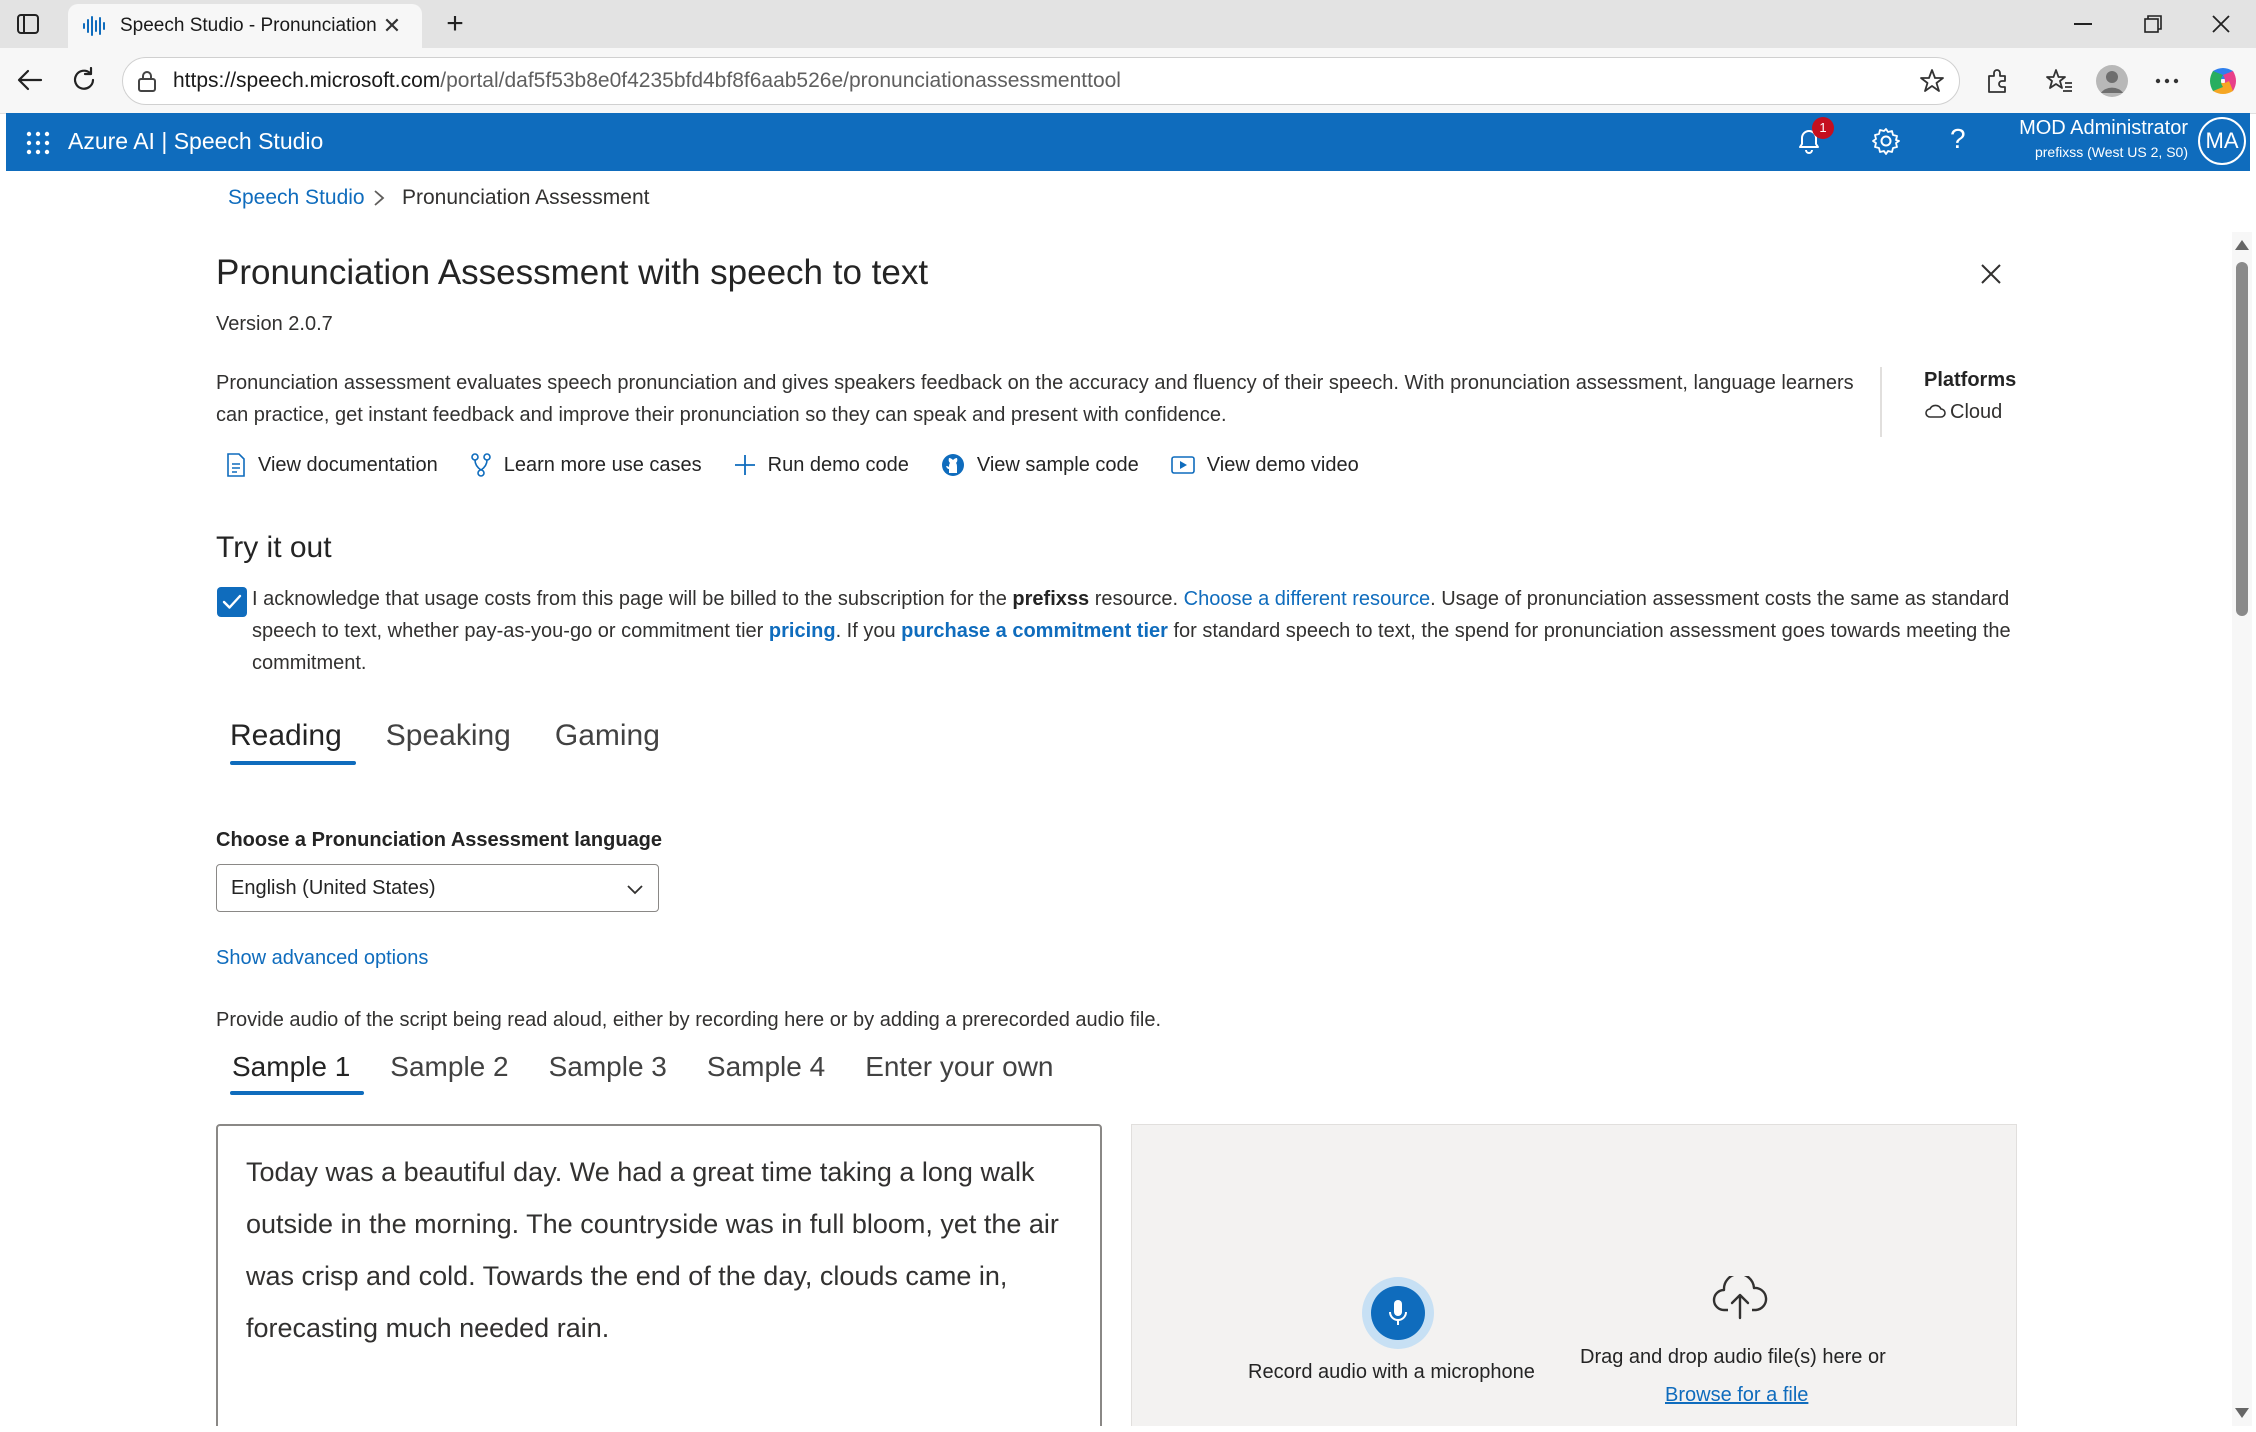  What do you see at coordinates (1935, 411) in the screenshot?
I see `cloud-icon` at bounding box center [1935, 411].